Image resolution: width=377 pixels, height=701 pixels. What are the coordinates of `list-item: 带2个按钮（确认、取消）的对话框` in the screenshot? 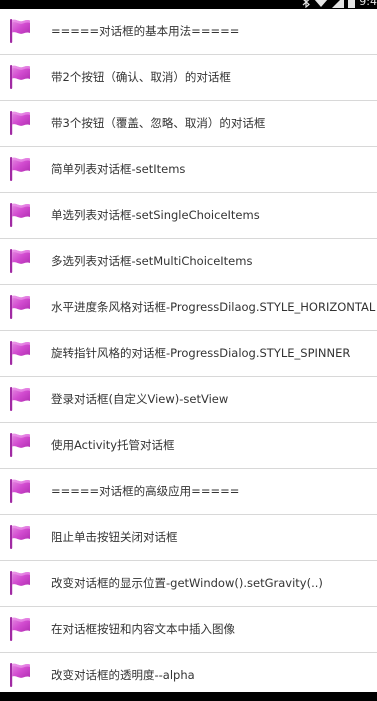 It's located at (188, 78).